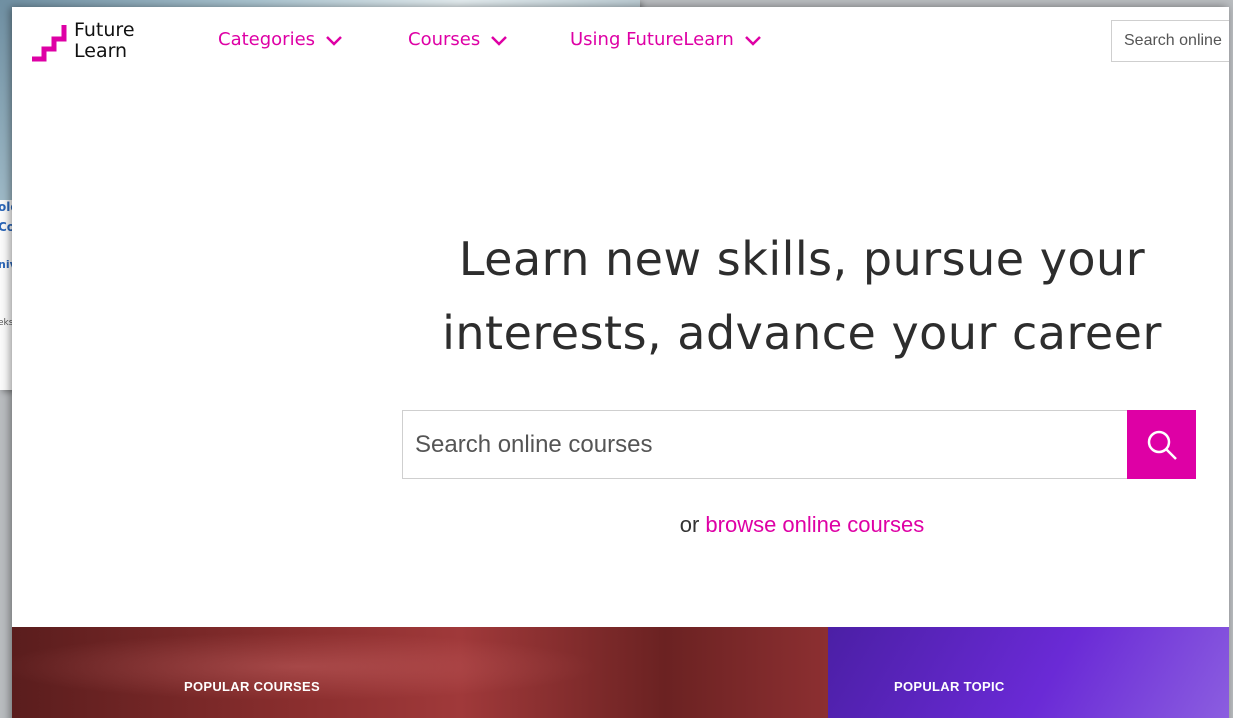 This screenshot has width=1233, height=726. I want to click on nav-courses: Courses, so click(458, 39).